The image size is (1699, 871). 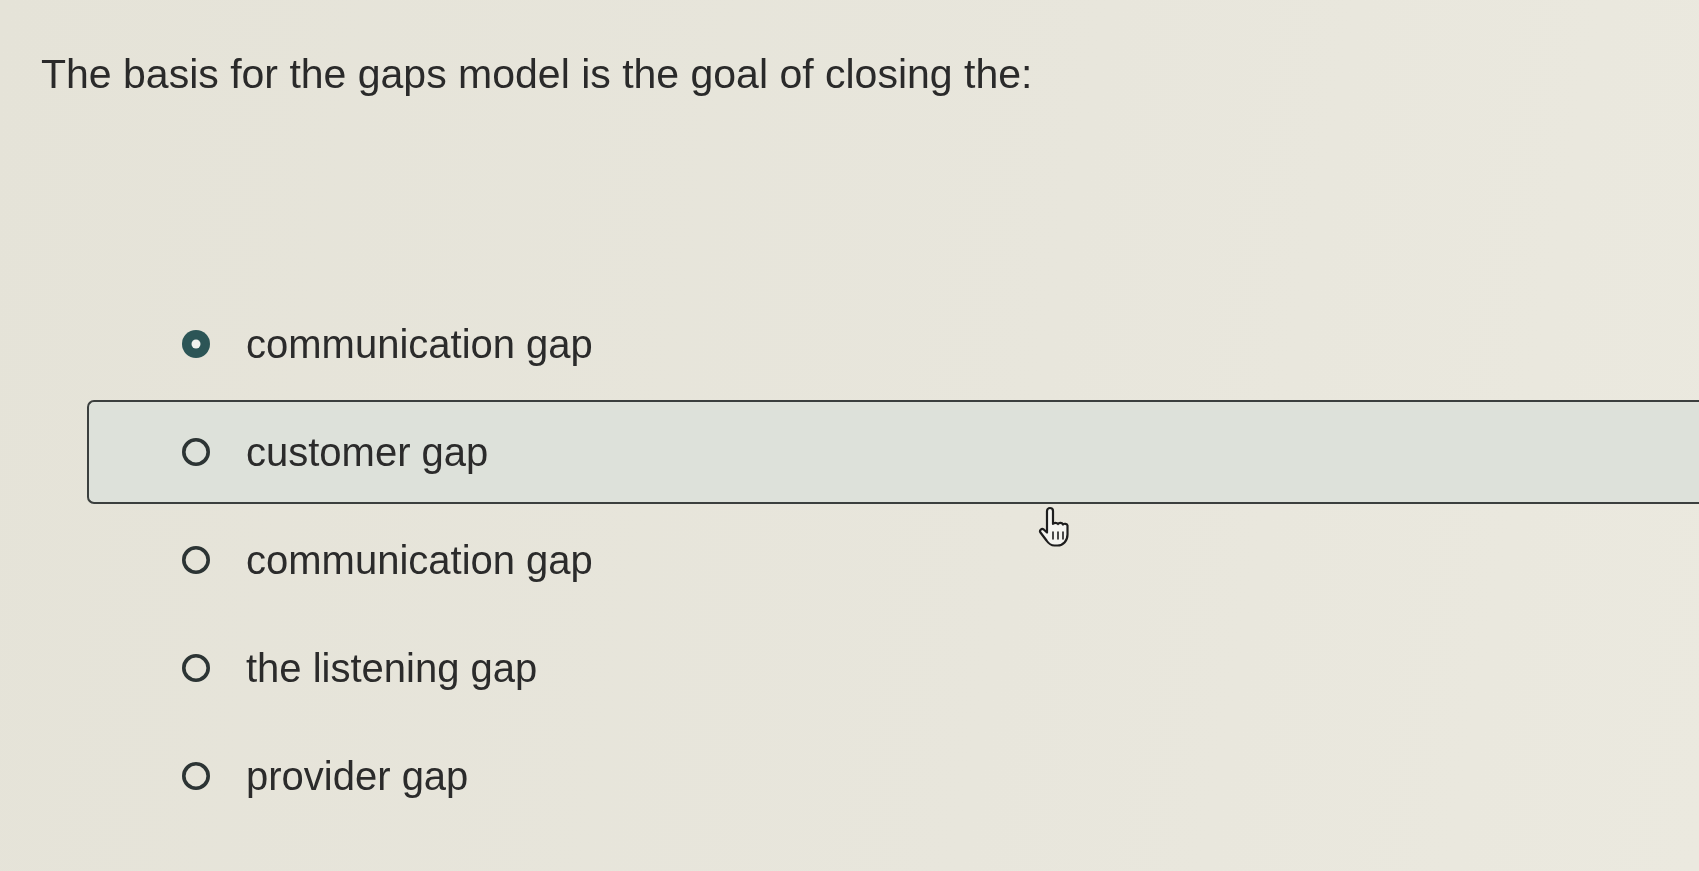 What do you see at coordinates (357, 776) in the screenshot?
I see `option-label: provider gap` at bounding box center [357, 776].